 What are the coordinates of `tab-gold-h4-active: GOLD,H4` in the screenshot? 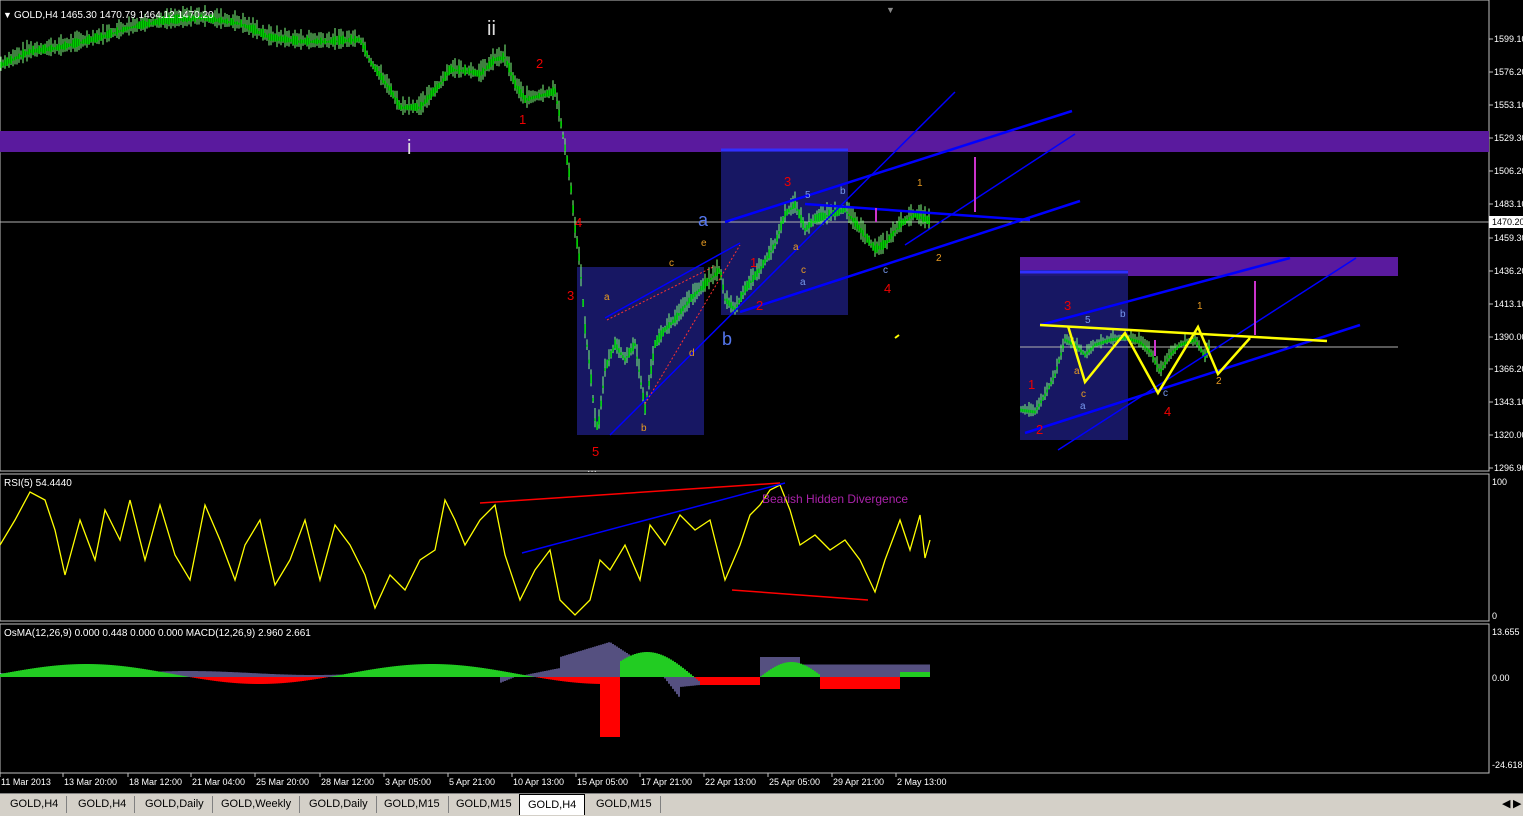 It's located at (552, 804).